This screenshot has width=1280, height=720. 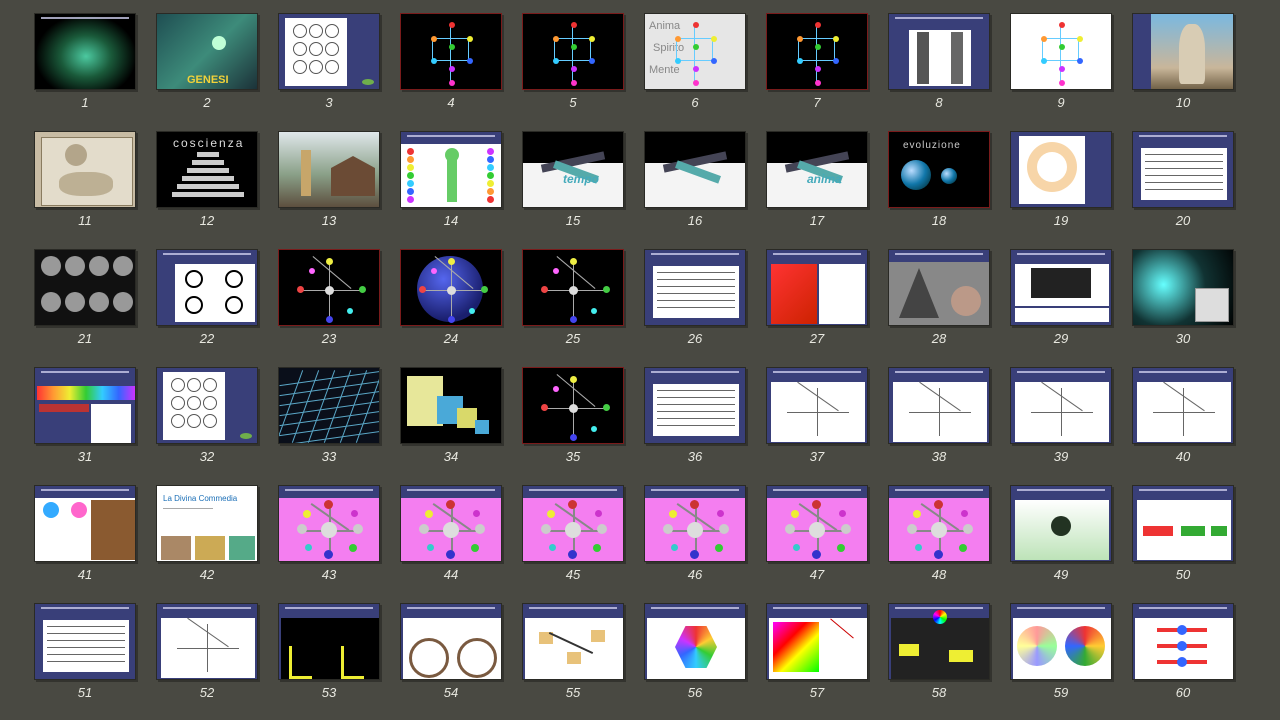 I want to click on slide-thumbnail-5: 5, so click(x=573, y=61).